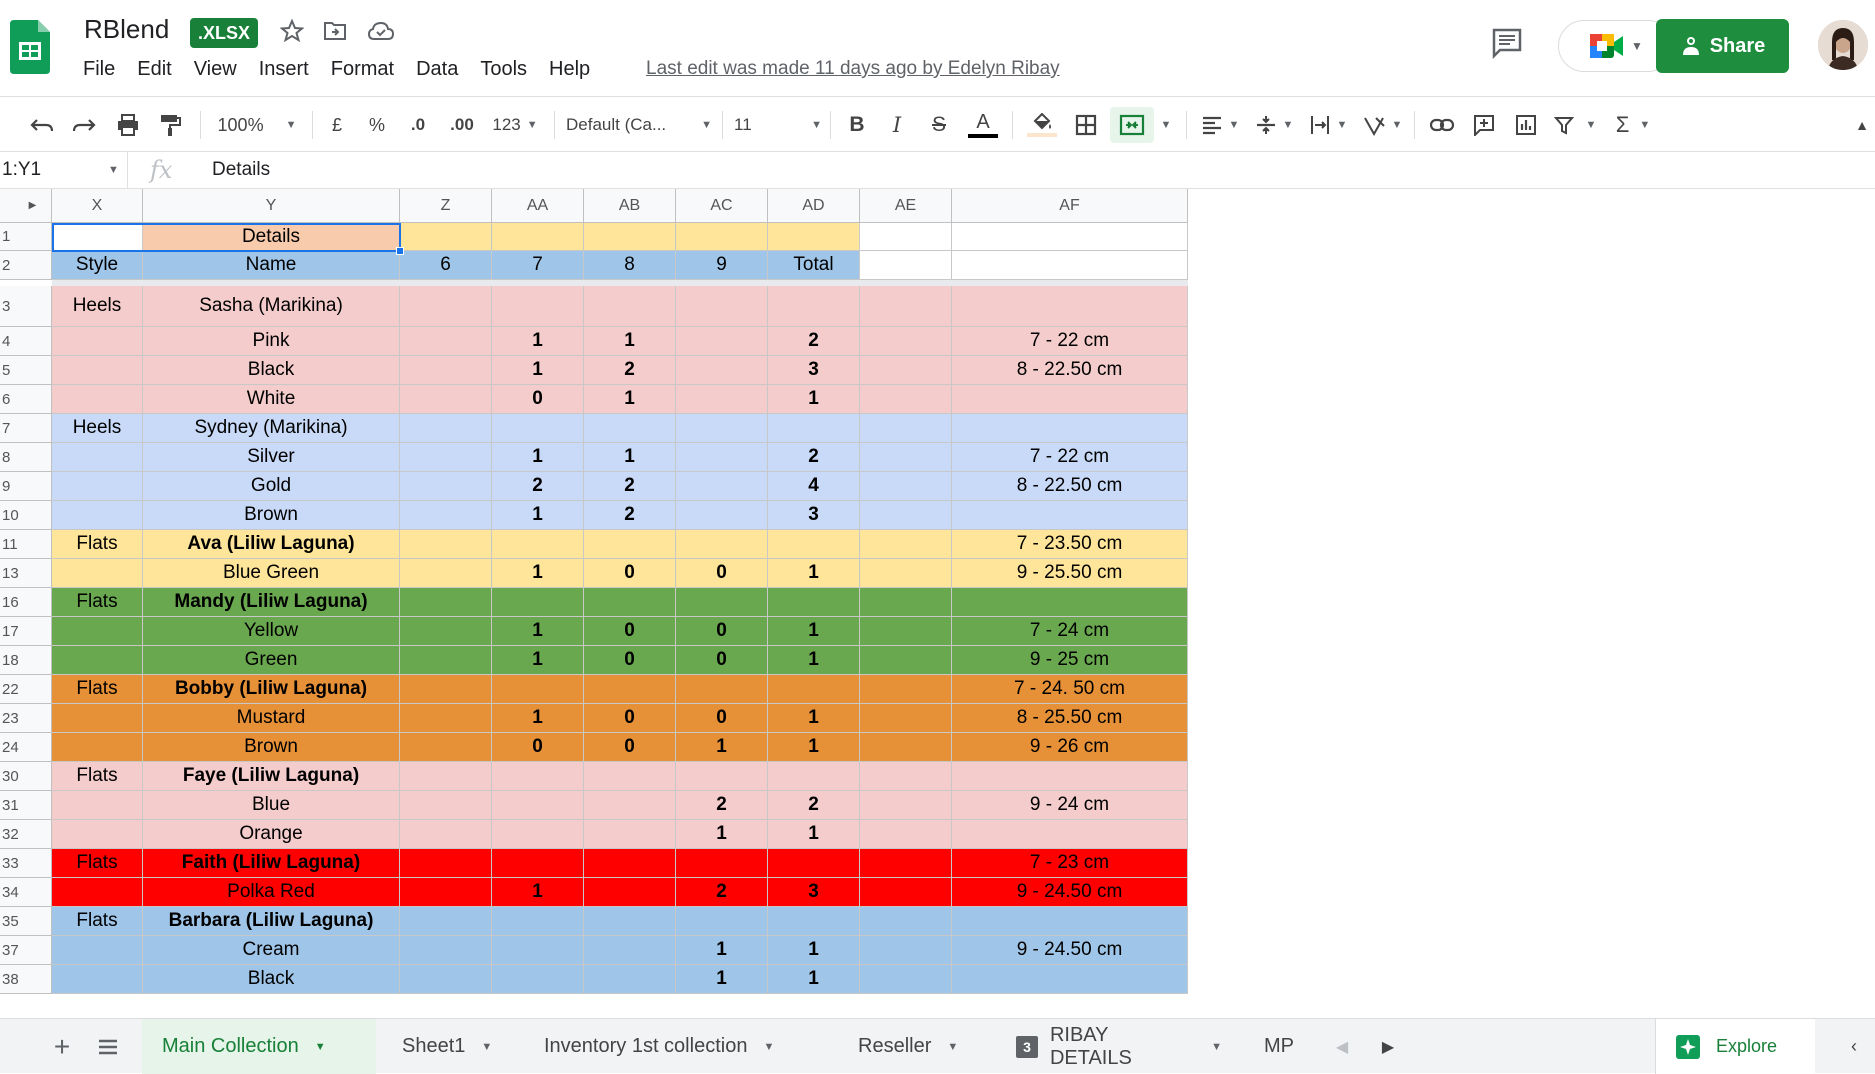 This screenshot has width=1875, height=1074. I want to click on row-header-17: 17, so click(26, 631).